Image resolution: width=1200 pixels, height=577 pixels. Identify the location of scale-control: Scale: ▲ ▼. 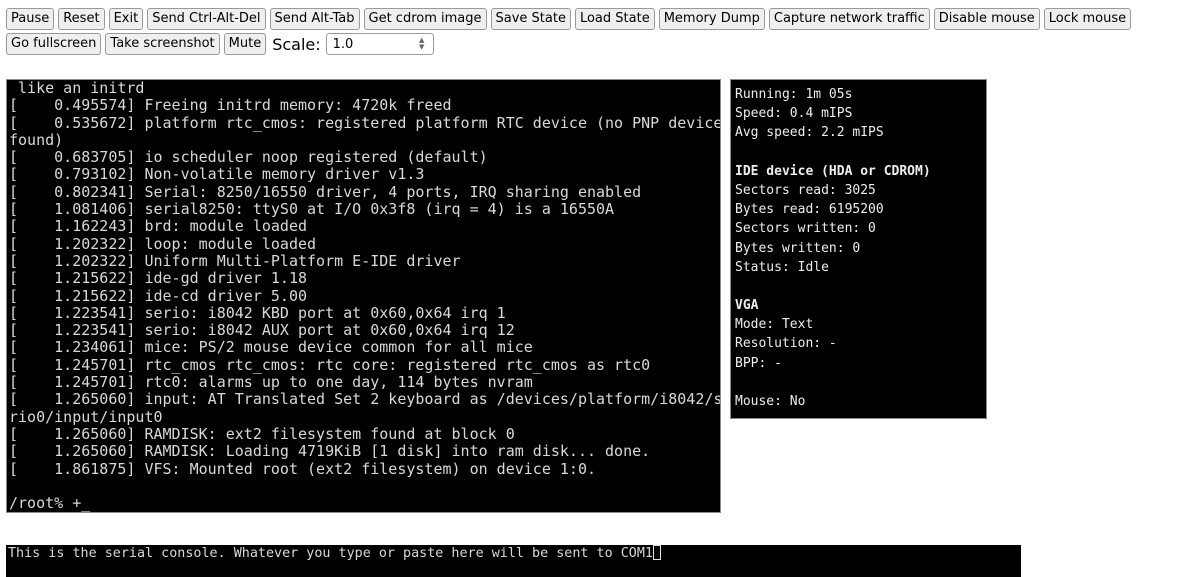
(353, 44).